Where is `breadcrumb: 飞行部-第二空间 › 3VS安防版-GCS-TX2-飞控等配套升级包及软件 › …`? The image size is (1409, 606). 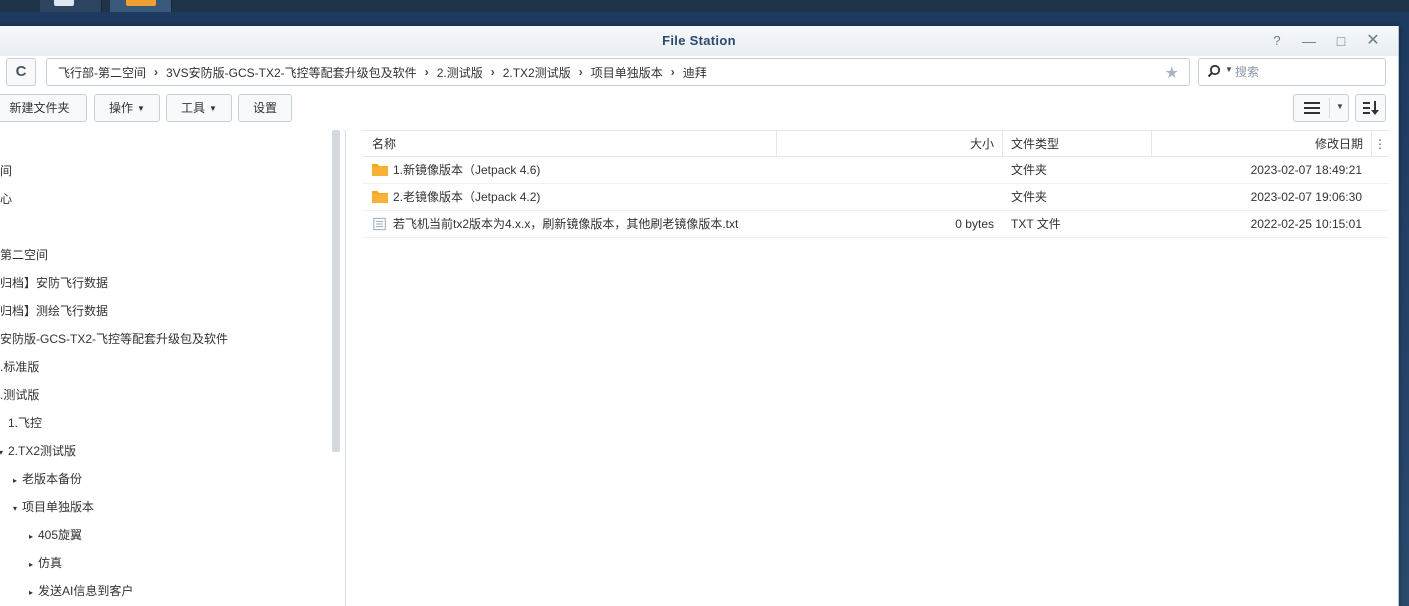 breadcrumb: 飞行部-第二空间 › 3VS安防版-GCS-TX2-飞控等配套升级包及软件 › … is located at coordinates (618, 72).